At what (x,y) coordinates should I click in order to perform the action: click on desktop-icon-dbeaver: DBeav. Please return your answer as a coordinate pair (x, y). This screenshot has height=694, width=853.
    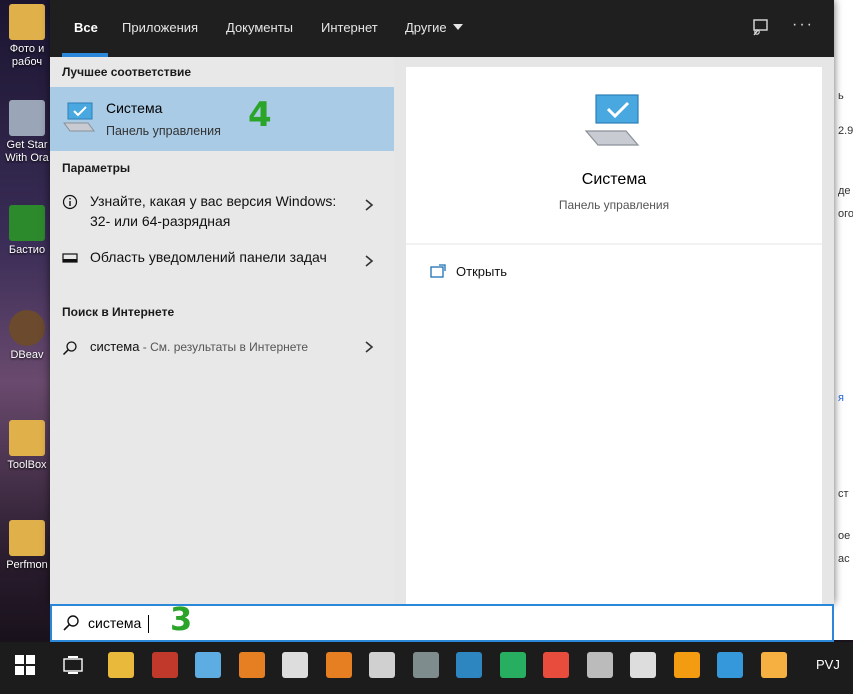
    Looking at the image, I should click on (27, 336).